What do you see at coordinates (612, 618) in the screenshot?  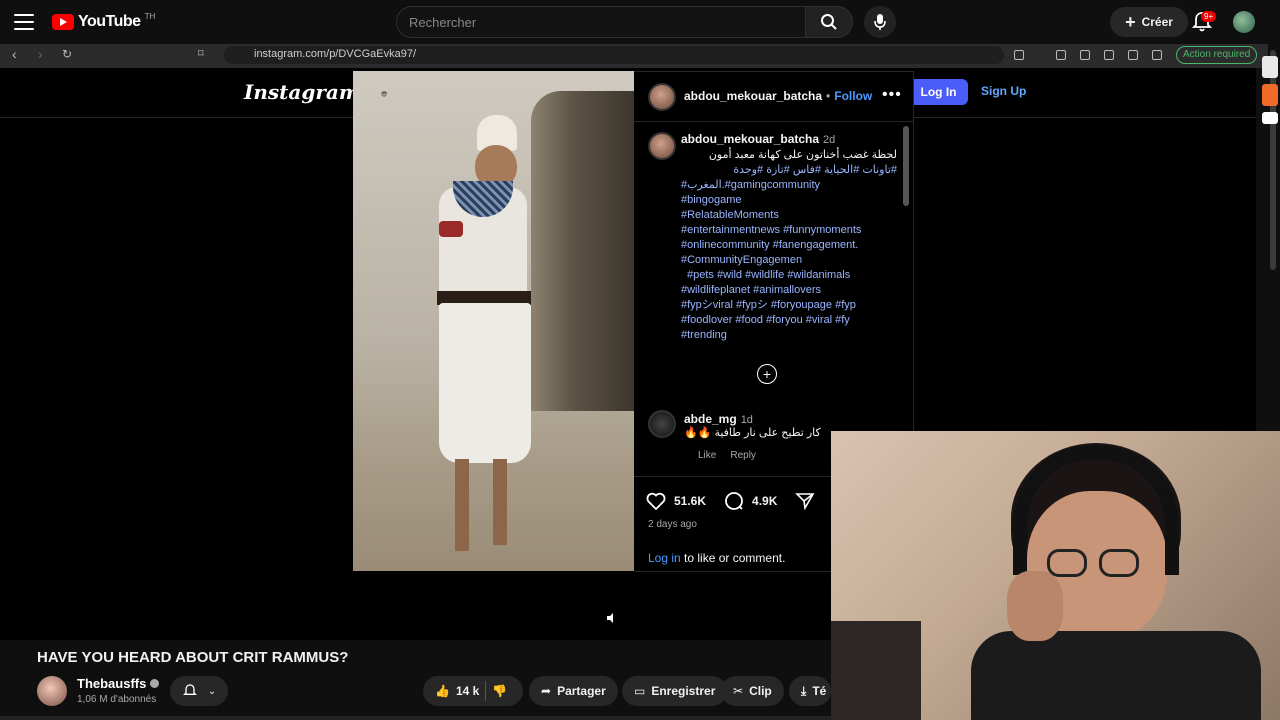 I see `mute-icon` at bounding box center [612, 618].